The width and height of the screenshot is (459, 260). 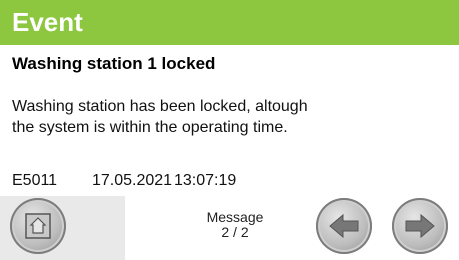 I want to click on event-description-line-2: the system is within the operating time., so click(x=150, y=127).